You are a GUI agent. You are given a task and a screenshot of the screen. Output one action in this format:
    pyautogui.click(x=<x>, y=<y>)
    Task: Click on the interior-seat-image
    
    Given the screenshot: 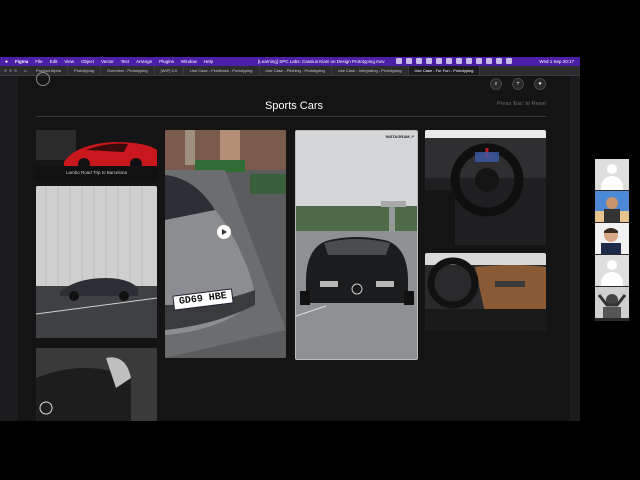 What is the action you would take?
    pyautogui.click(x=485, y=292)
    